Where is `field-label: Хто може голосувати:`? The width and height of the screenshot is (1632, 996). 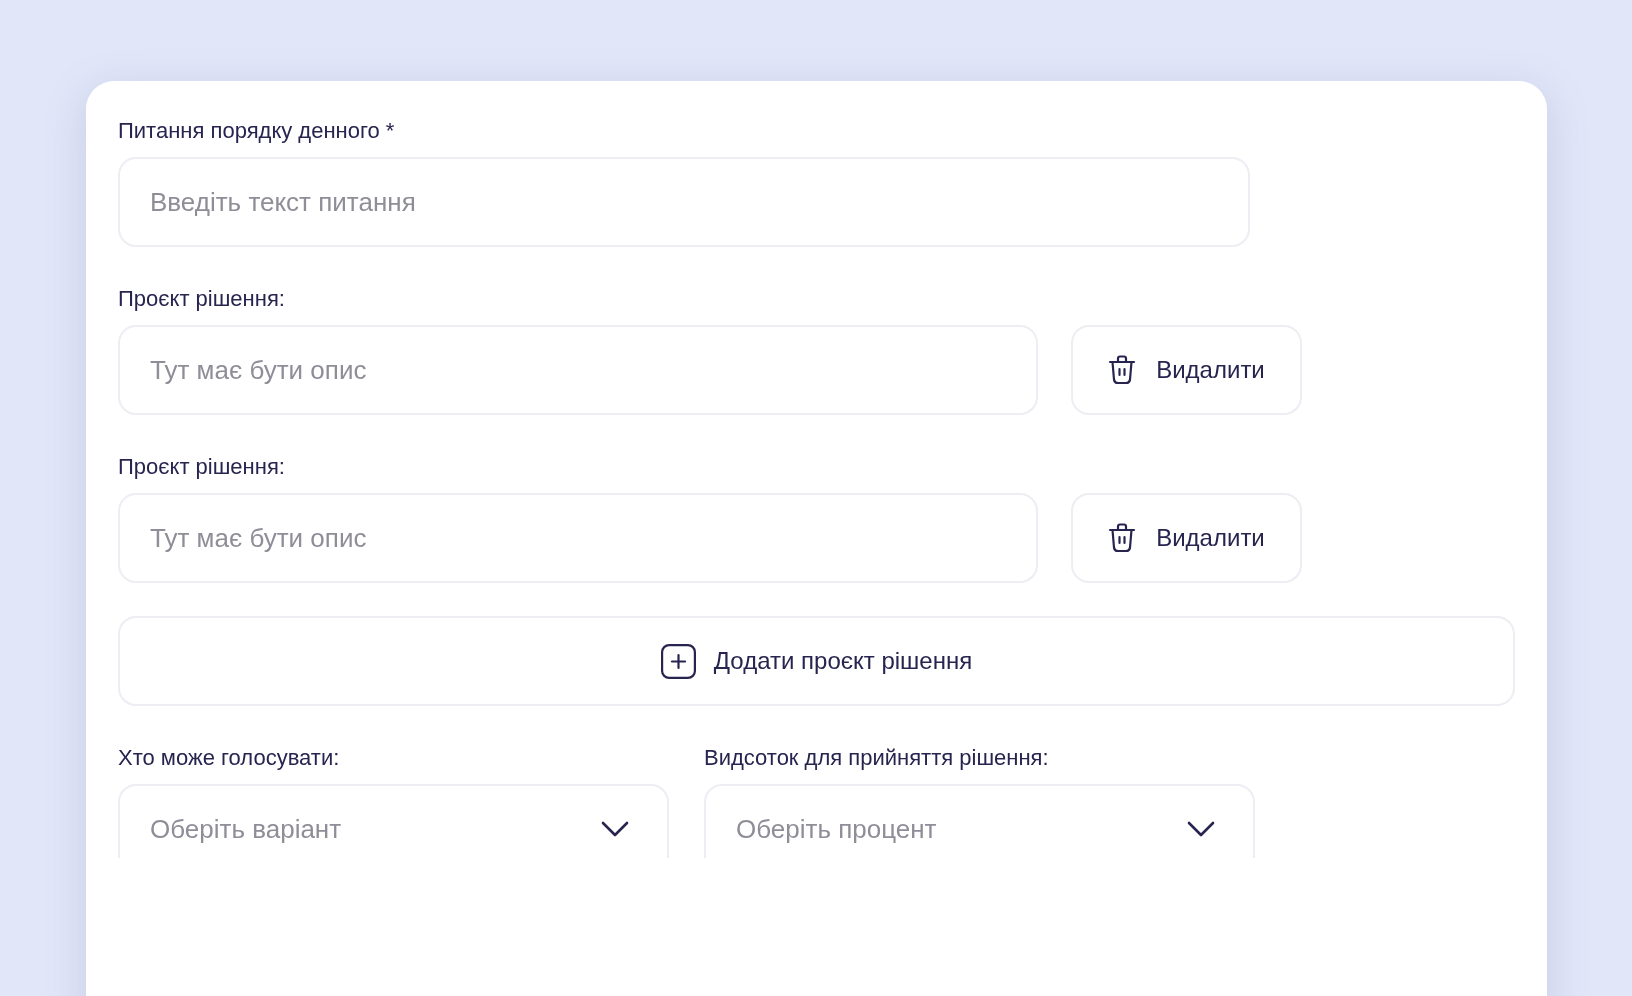 field-label: Хто може голосувати: is located at coordinates (229, 758).